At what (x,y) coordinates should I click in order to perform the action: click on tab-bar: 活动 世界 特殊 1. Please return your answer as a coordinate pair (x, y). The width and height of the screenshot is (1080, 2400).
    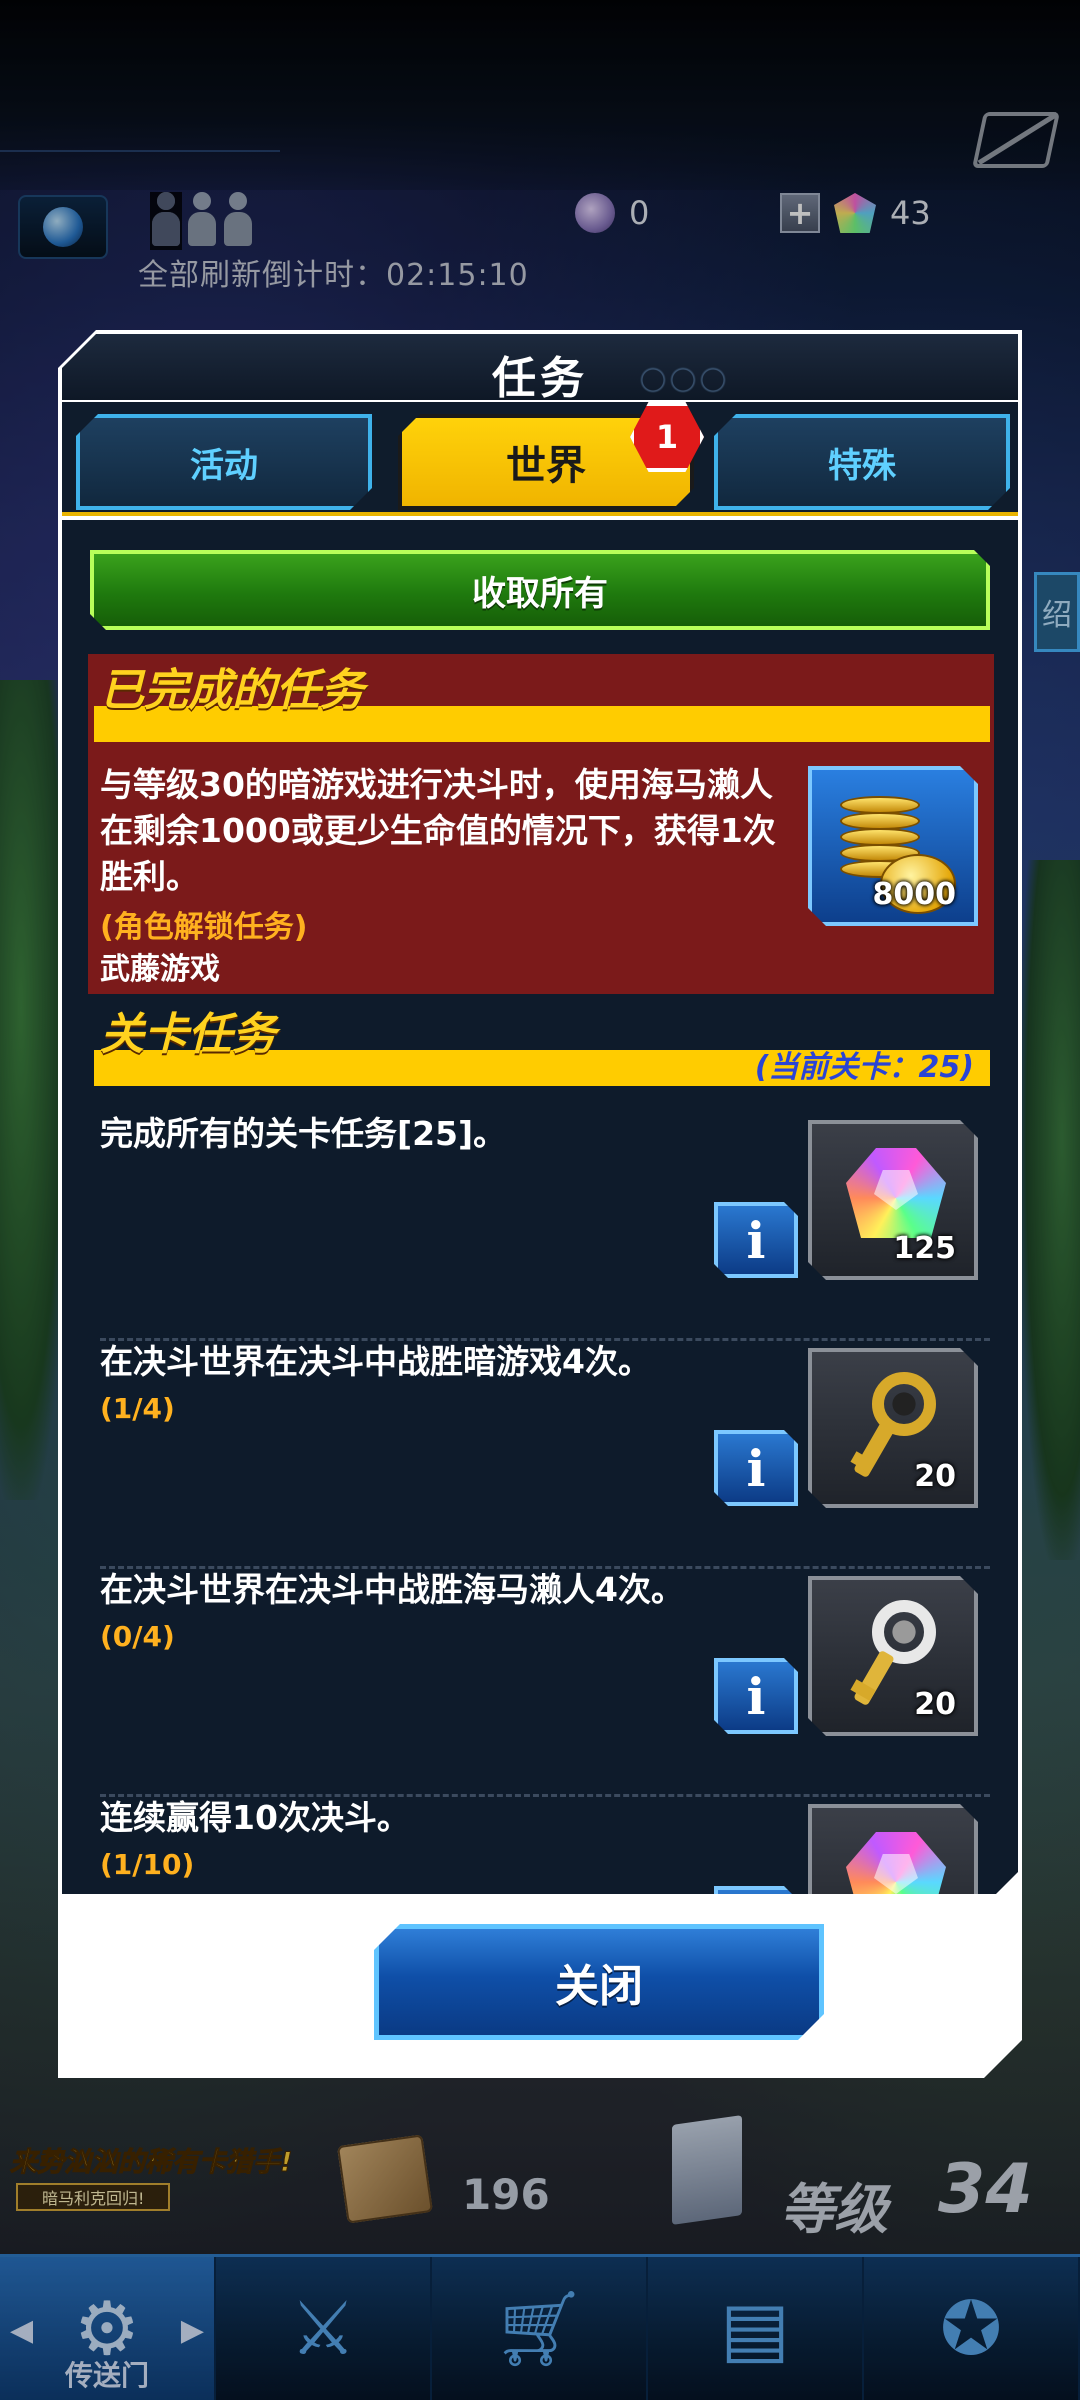
    Looking at the image, I should click on (540, 459).